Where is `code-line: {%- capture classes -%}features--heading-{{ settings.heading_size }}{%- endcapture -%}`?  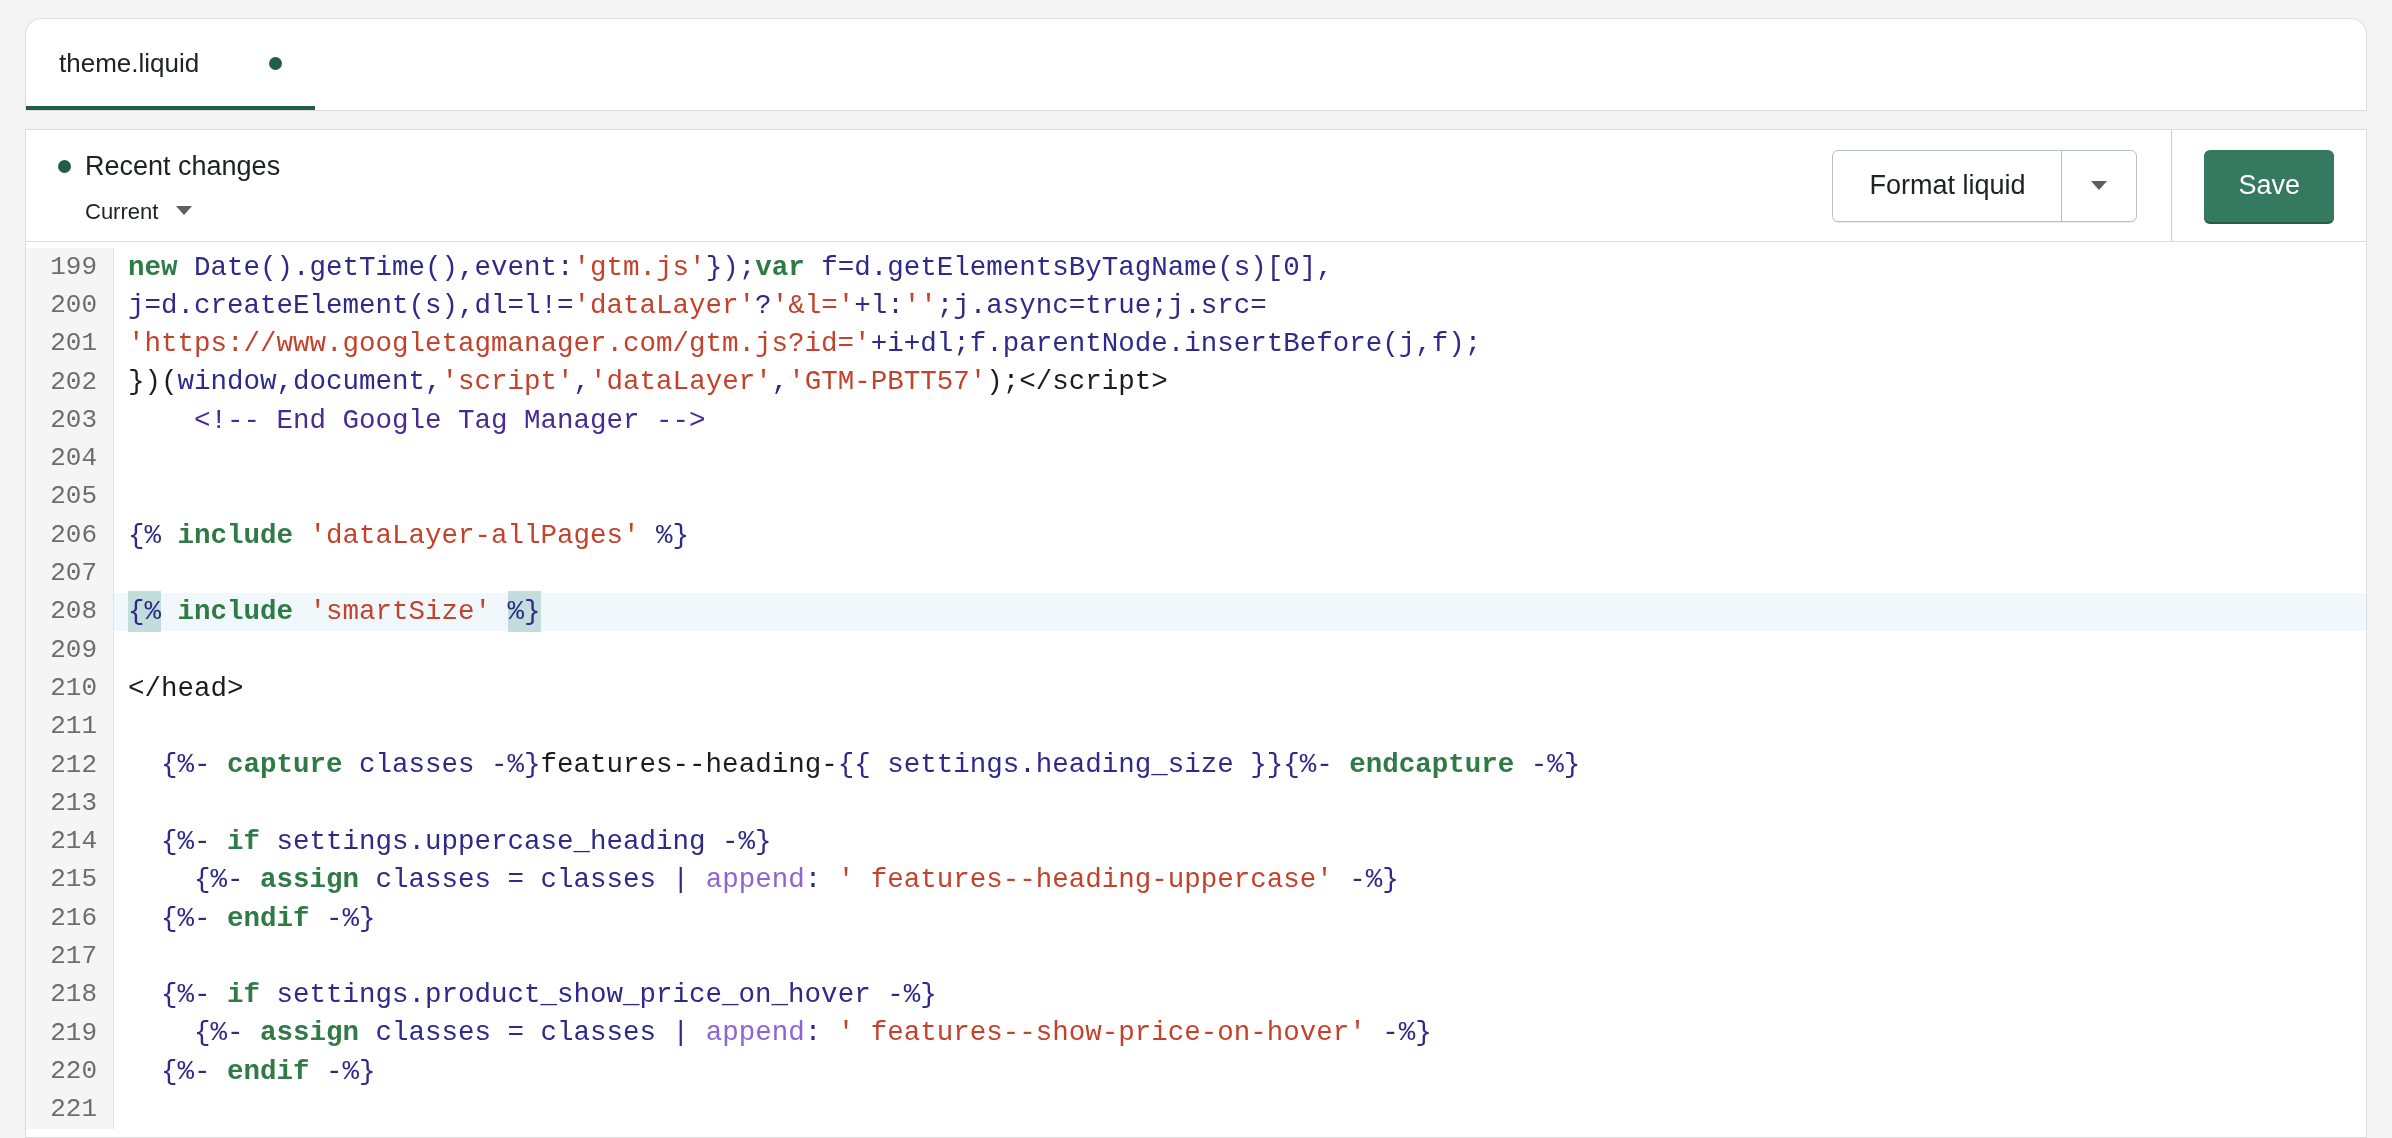 code-line: {%- capture classes -%}features--heading-{{ settings.heading_size }}{%- endcapture -%} is located at coordinates (871, 765).